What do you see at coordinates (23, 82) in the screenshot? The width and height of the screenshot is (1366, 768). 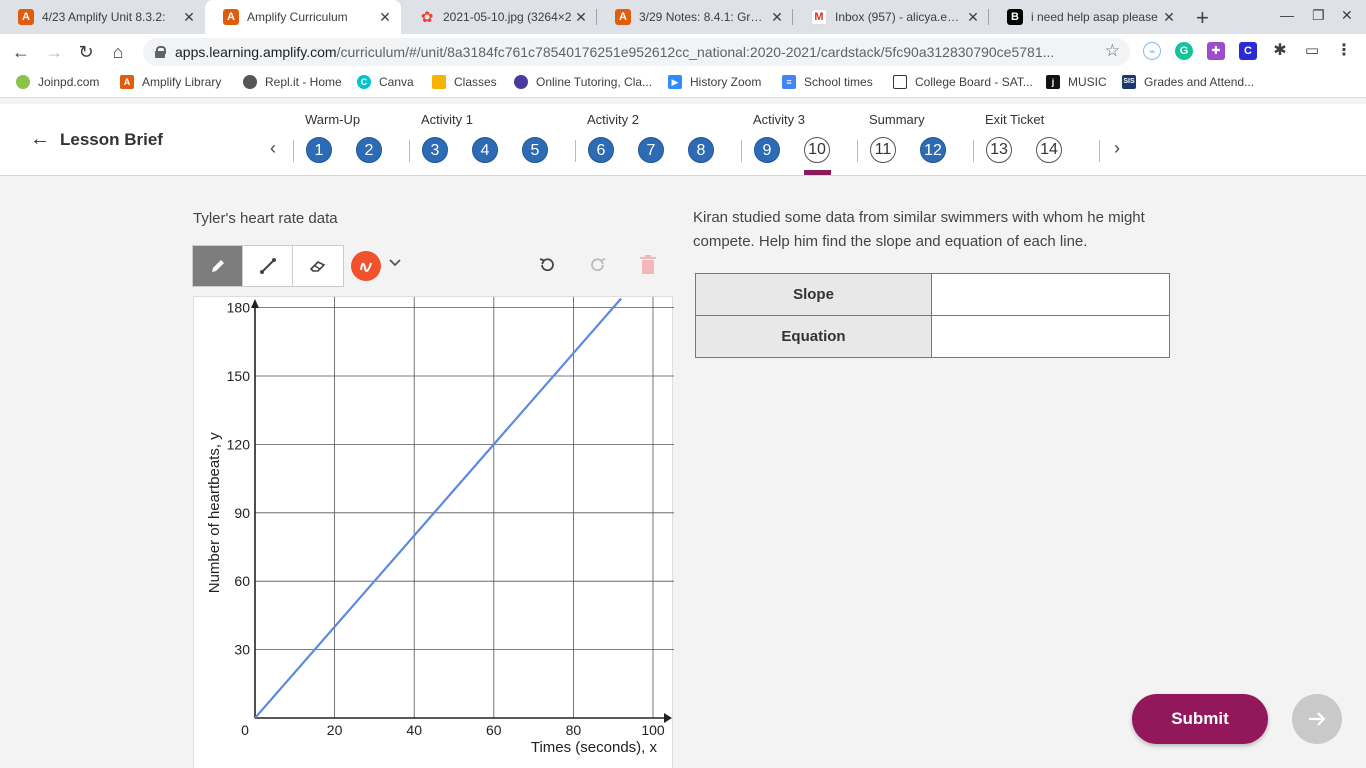 I see `pear-deck-icon` at bounding box center [23, 82].